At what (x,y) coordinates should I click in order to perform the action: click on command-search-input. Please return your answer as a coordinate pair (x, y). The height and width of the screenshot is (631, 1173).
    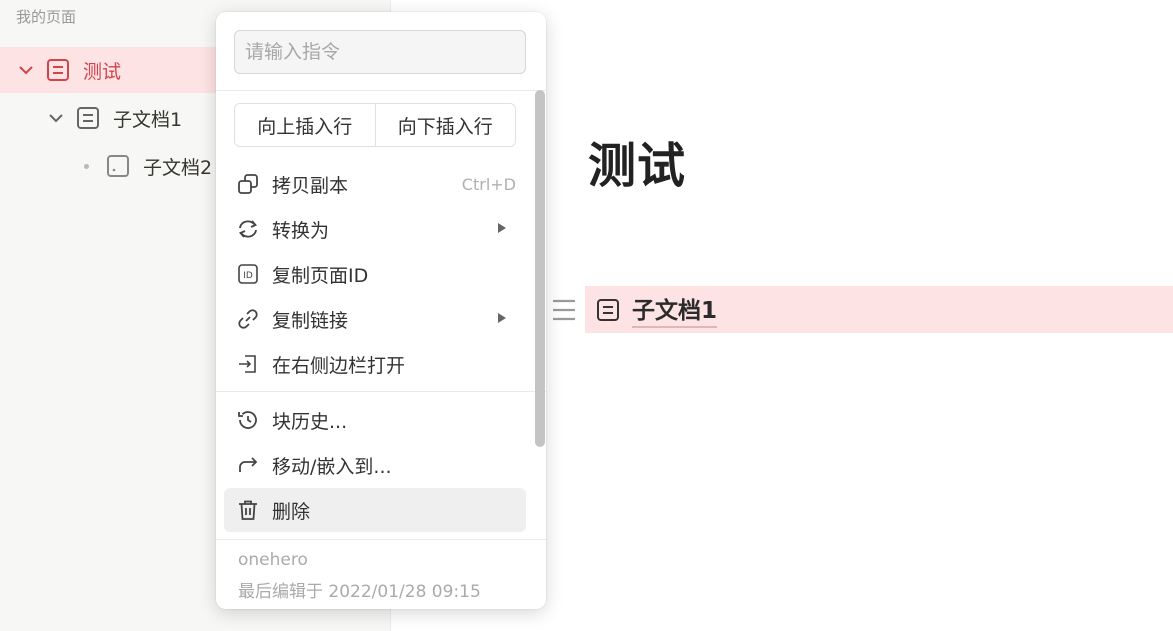
    Looking at the image, I should click on (380, 52).